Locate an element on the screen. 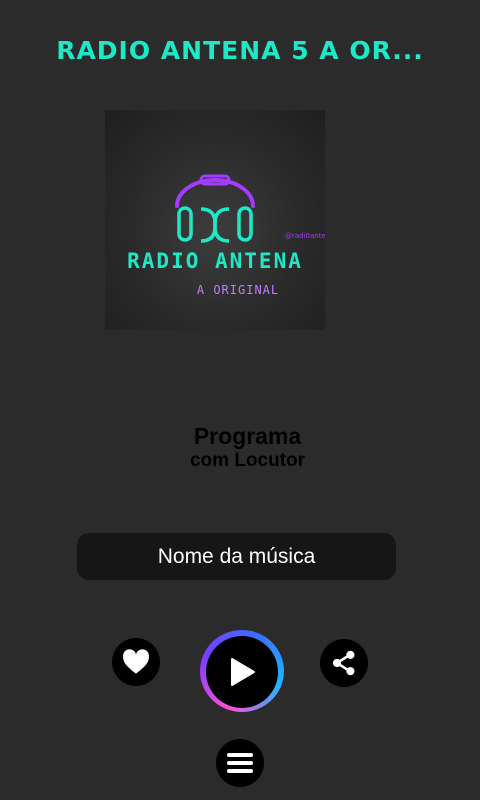 Image resolution: width=480 pixels, height=800 pixels. share-button is located at coordinates (344, 663).